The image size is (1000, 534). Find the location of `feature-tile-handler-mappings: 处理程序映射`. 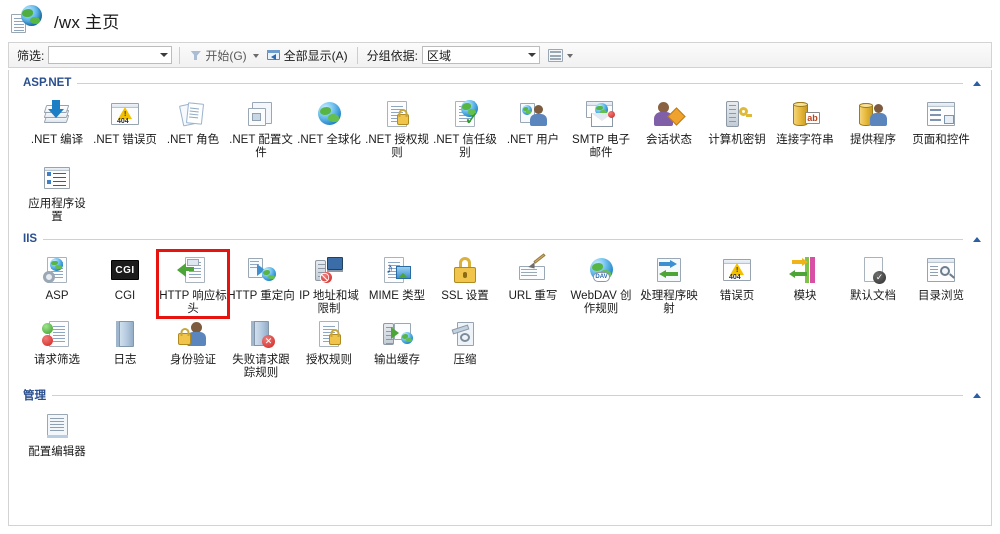

feature-tile-handler-mappings: 处理程序映射 is located at coordinates (669, 284).